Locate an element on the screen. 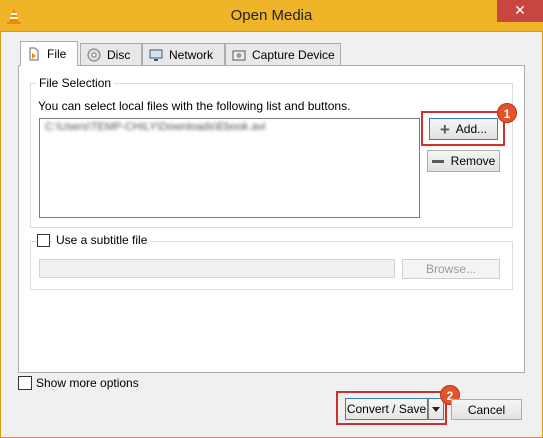 Image resolution: width=543 pixels, height=438 pixels. remove-button-label: Remove is located at coordinates (473, 161).